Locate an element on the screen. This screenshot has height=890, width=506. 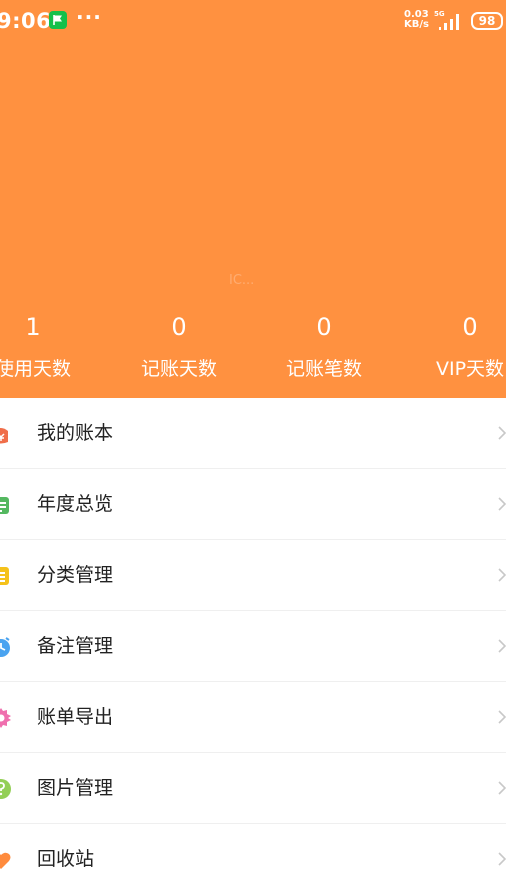
ledger-icon is located at coordinates (4, 436).